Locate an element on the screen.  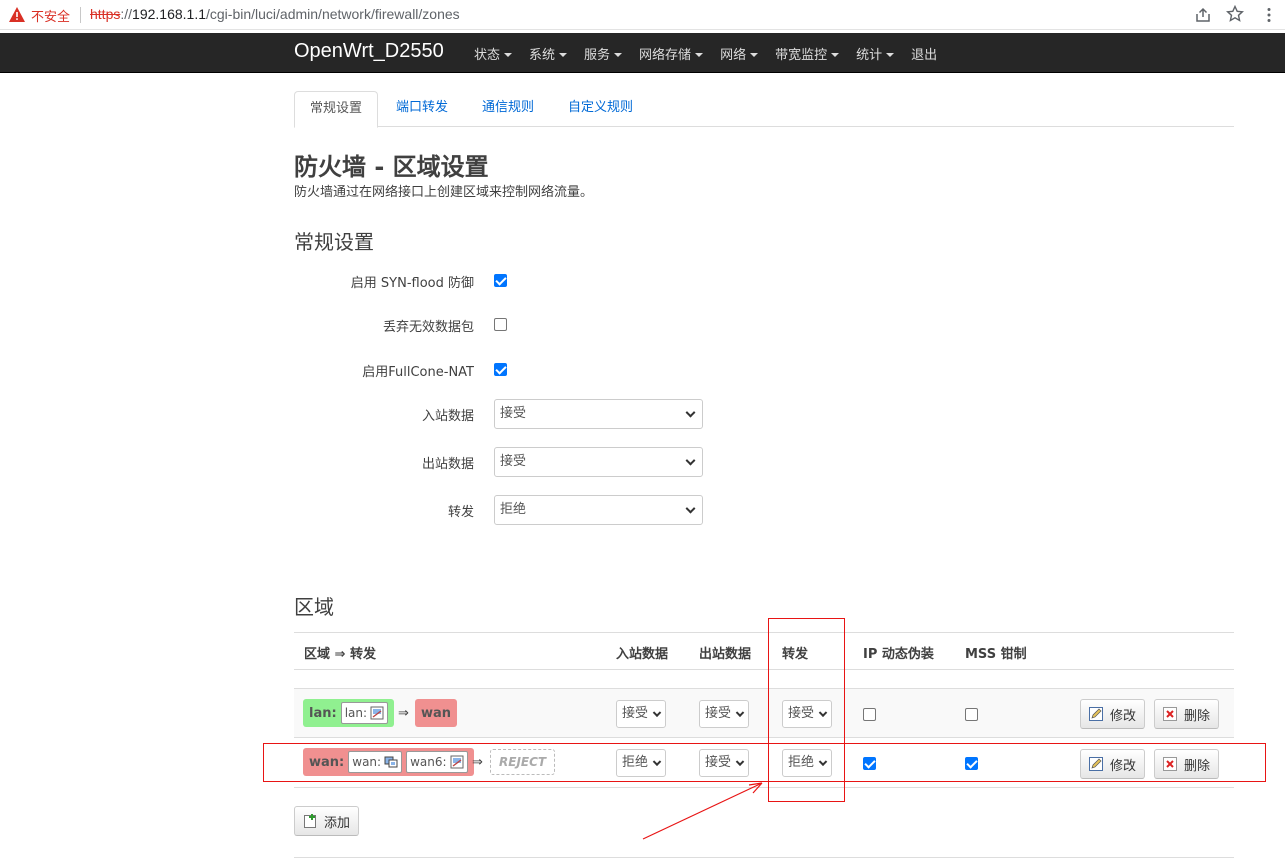
lan-output-value: 接受 is located at coordinates (718, 713).